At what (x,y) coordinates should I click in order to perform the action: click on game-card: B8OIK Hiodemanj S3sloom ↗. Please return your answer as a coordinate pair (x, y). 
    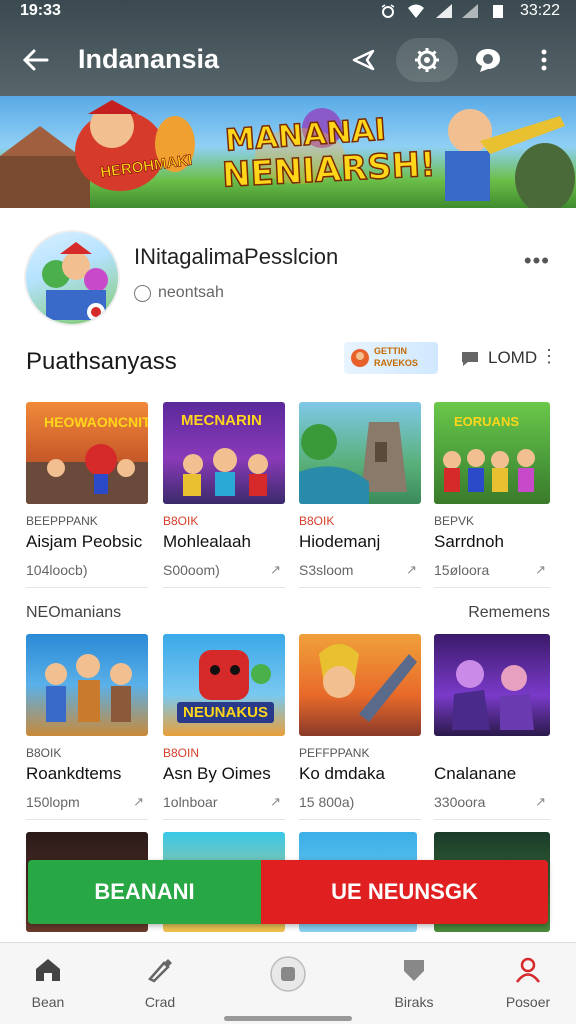
    Looking at the image, I should click on (360, 495).